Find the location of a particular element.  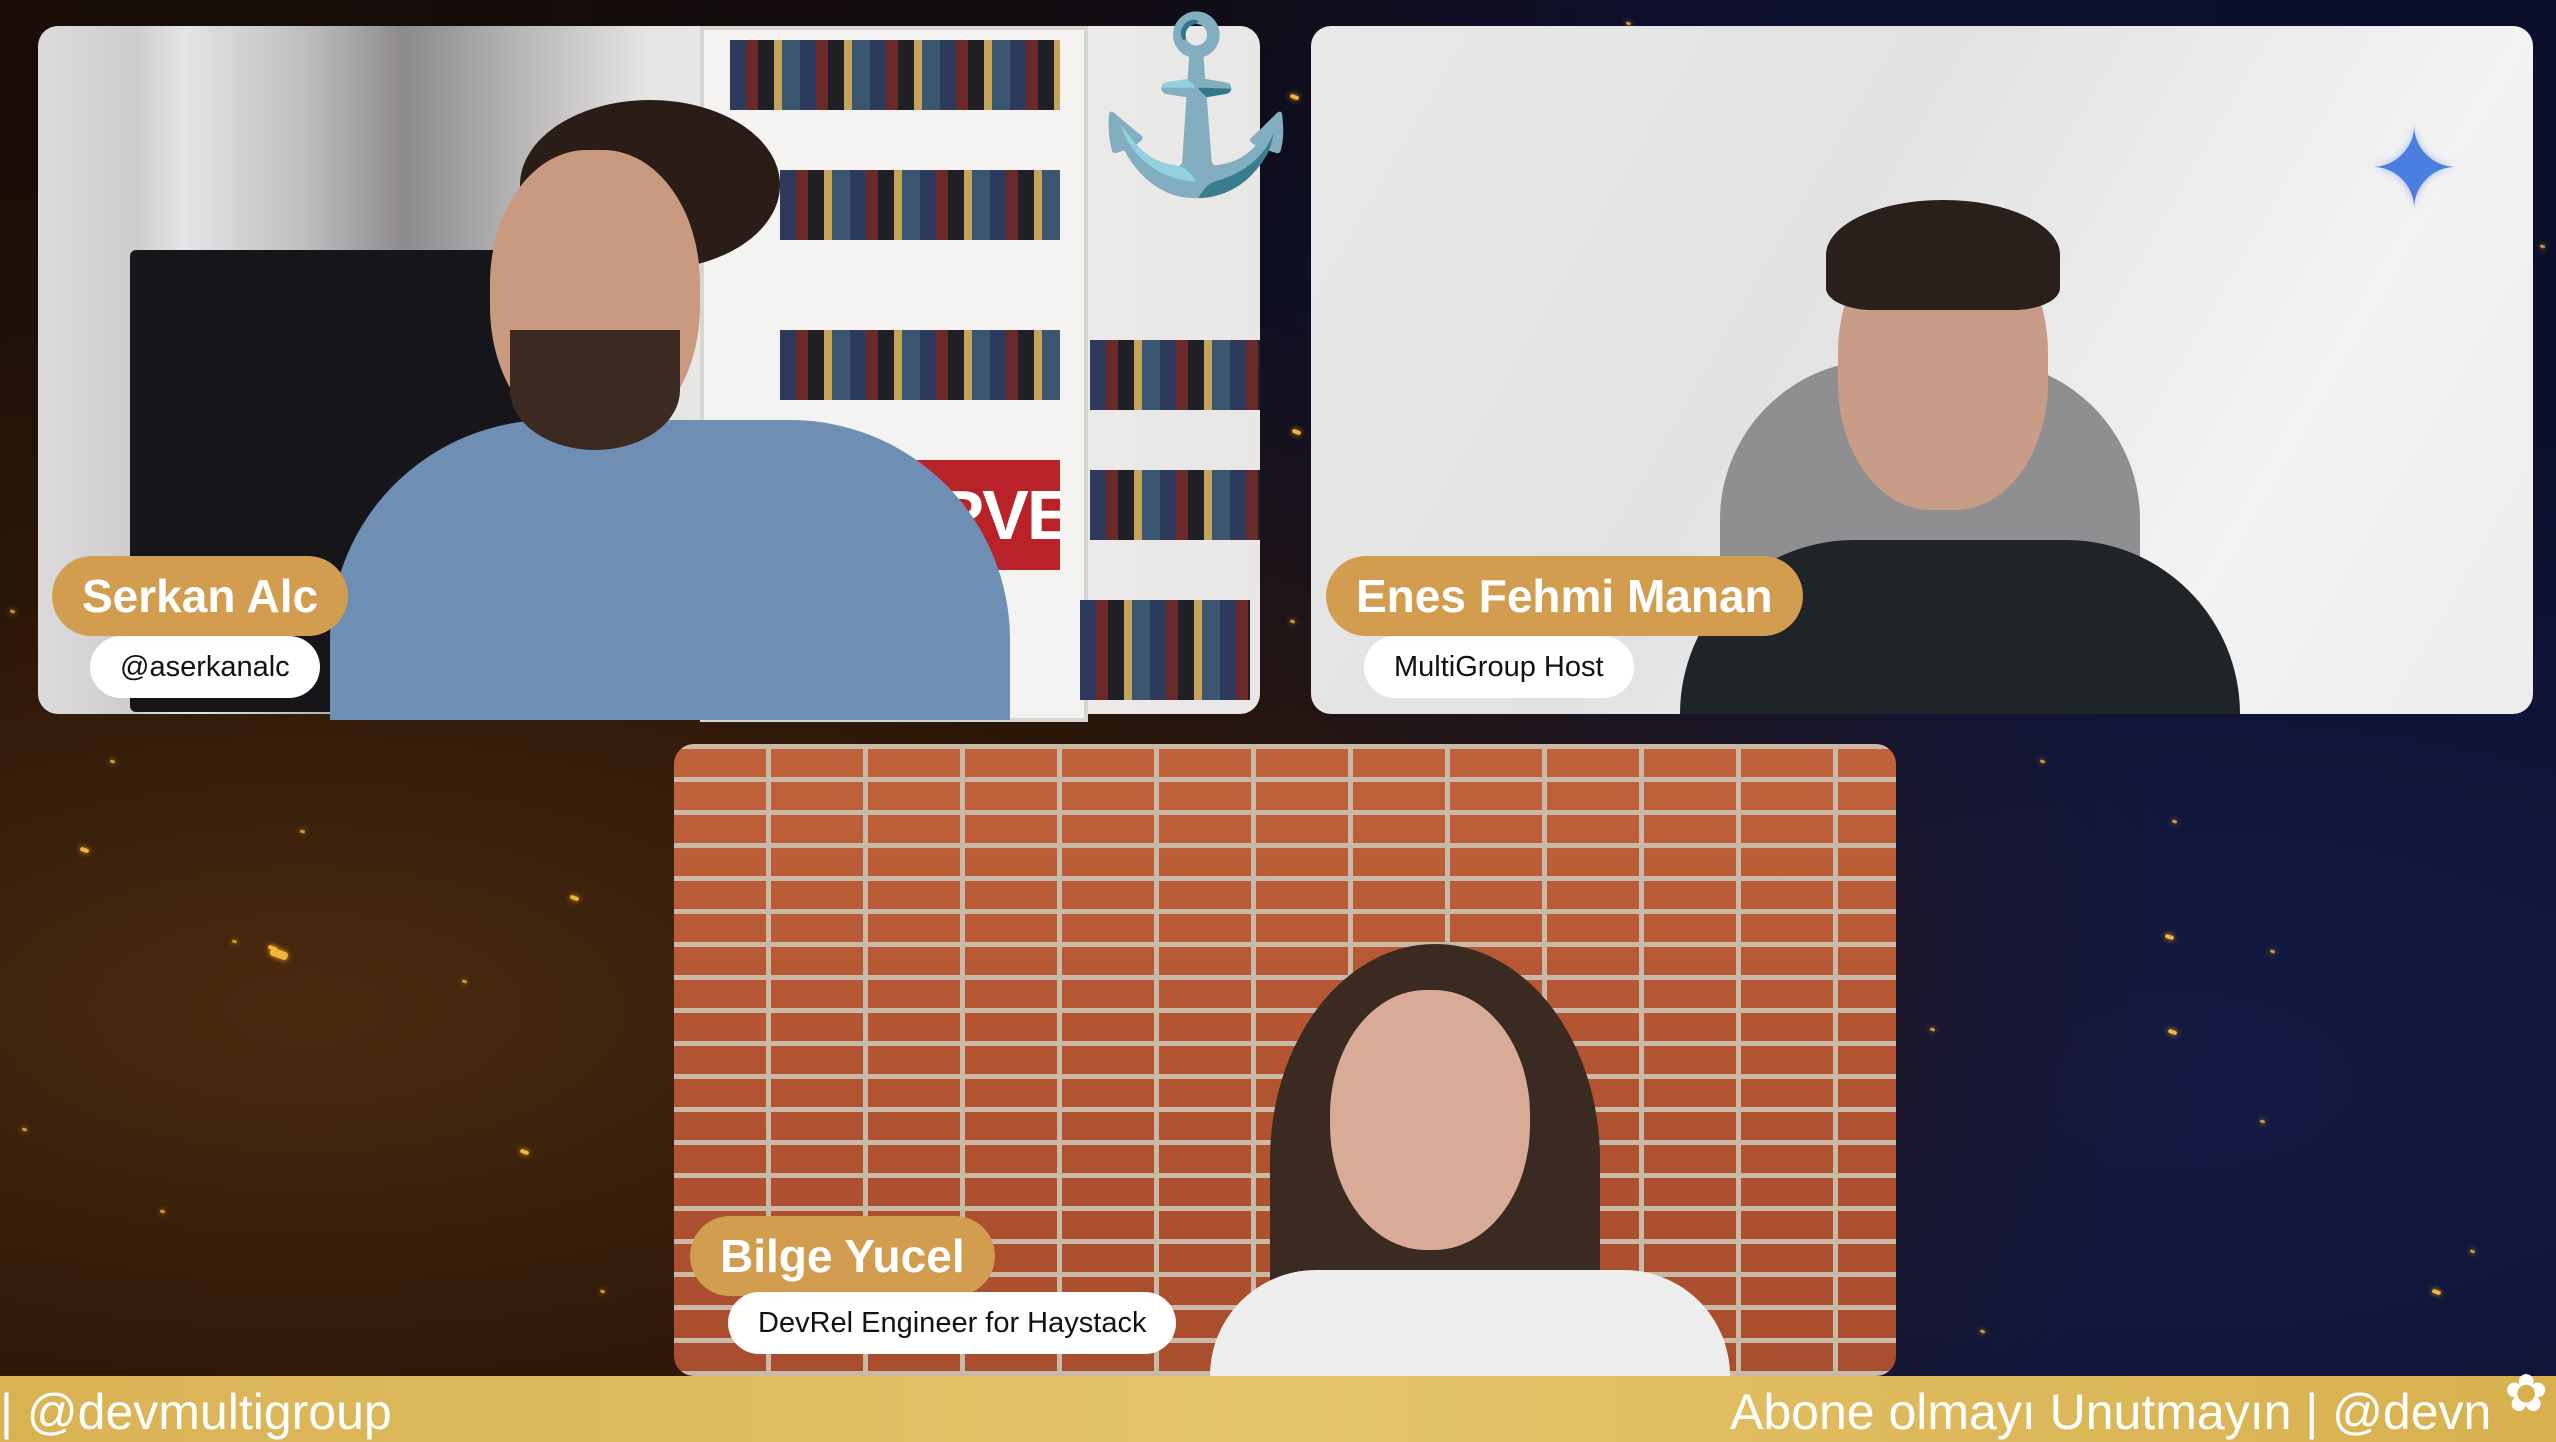

sparkle-icon: ✦ is located at coordinates (2414, 169).